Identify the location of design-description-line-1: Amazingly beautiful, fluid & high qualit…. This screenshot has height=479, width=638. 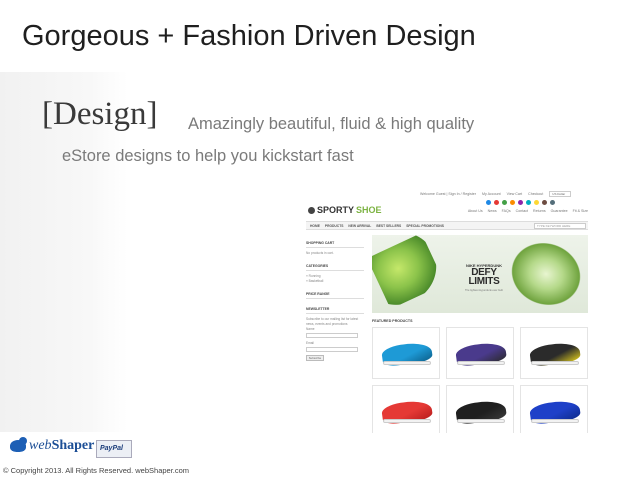
(331, 124).